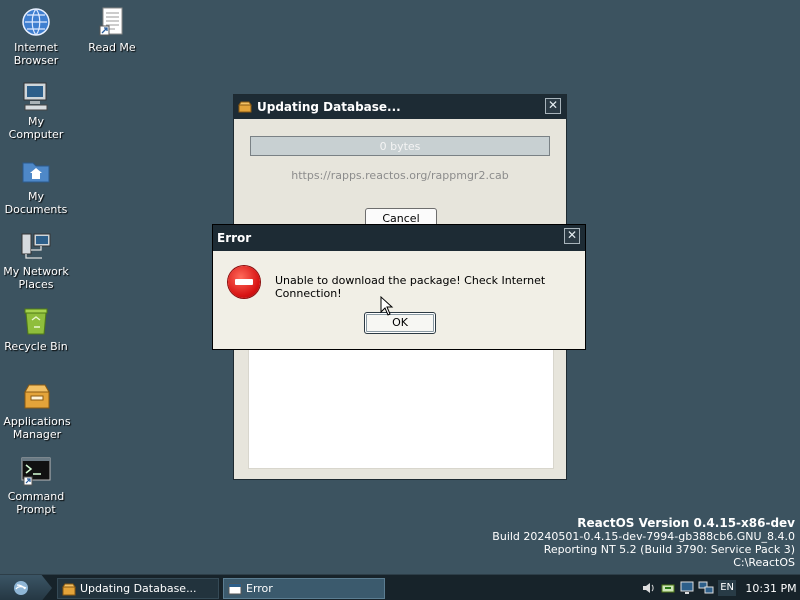  I want to click on mouse-cursor-icon, so click(387, 305).